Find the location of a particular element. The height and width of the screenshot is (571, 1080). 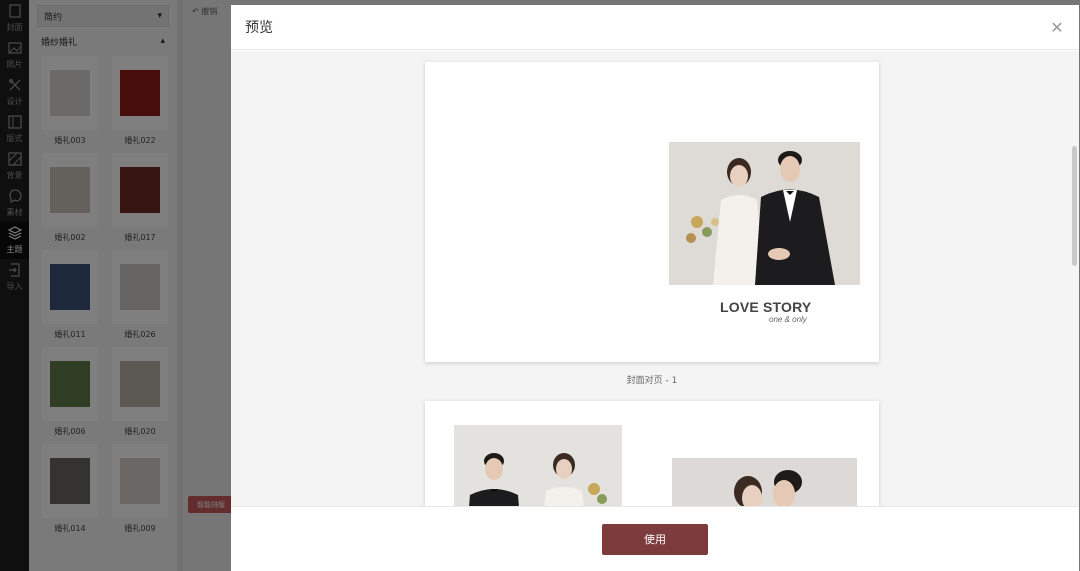

modal-title: 预览 is located at coordinates (259, 28).